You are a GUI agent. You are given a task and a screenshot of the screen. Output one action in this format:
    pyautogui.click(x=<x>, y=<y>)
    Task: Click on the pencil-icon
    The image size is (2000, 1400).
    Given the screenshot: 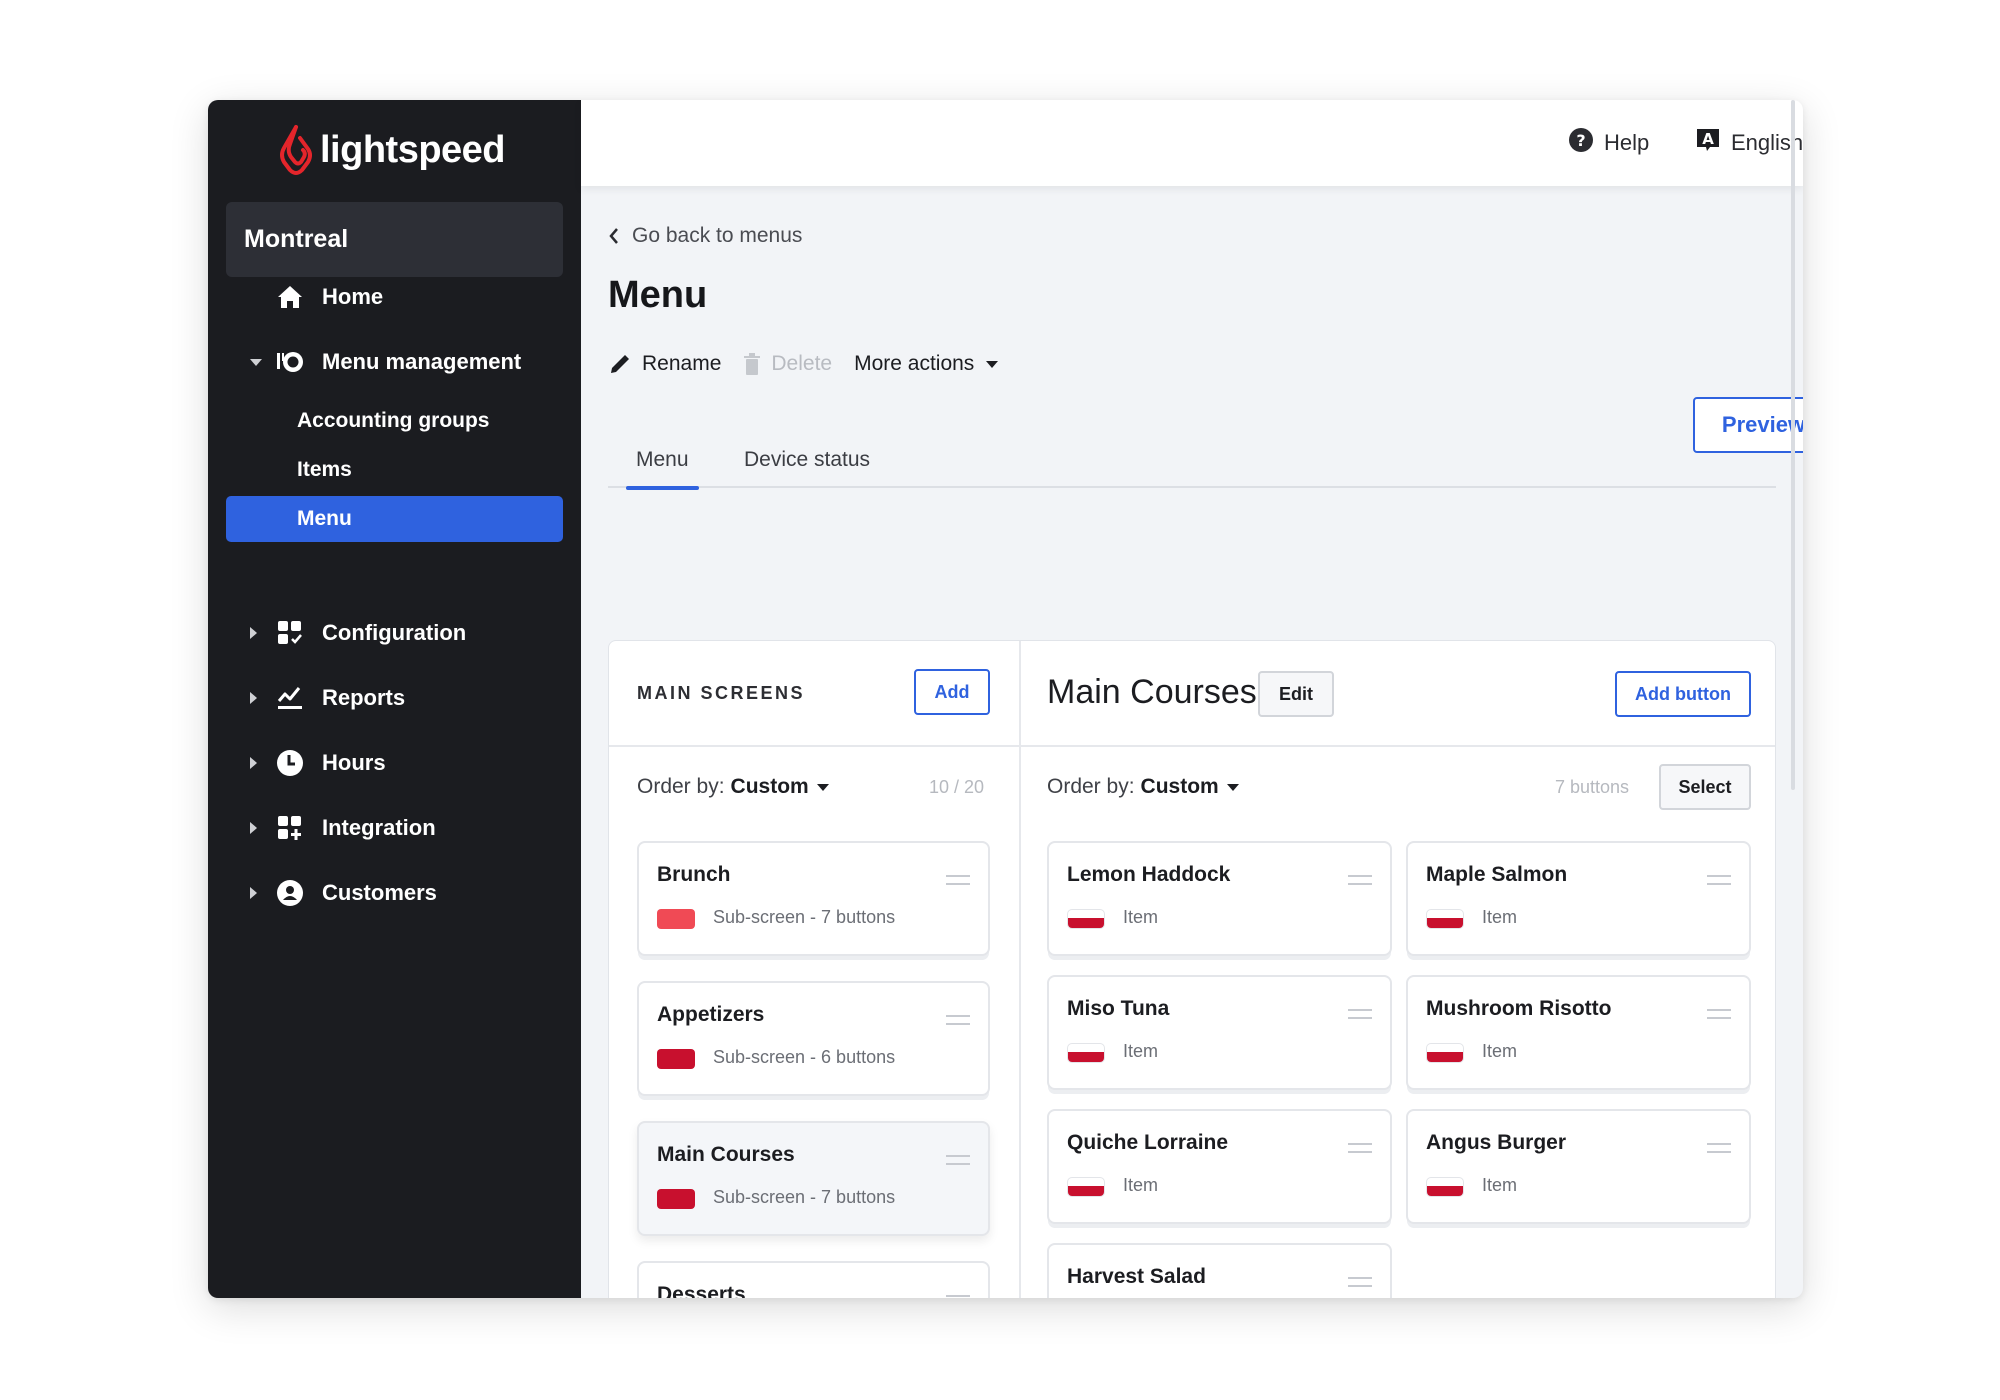 What is the action you would take?
    pyautogui.click(x=620, y=364)
    